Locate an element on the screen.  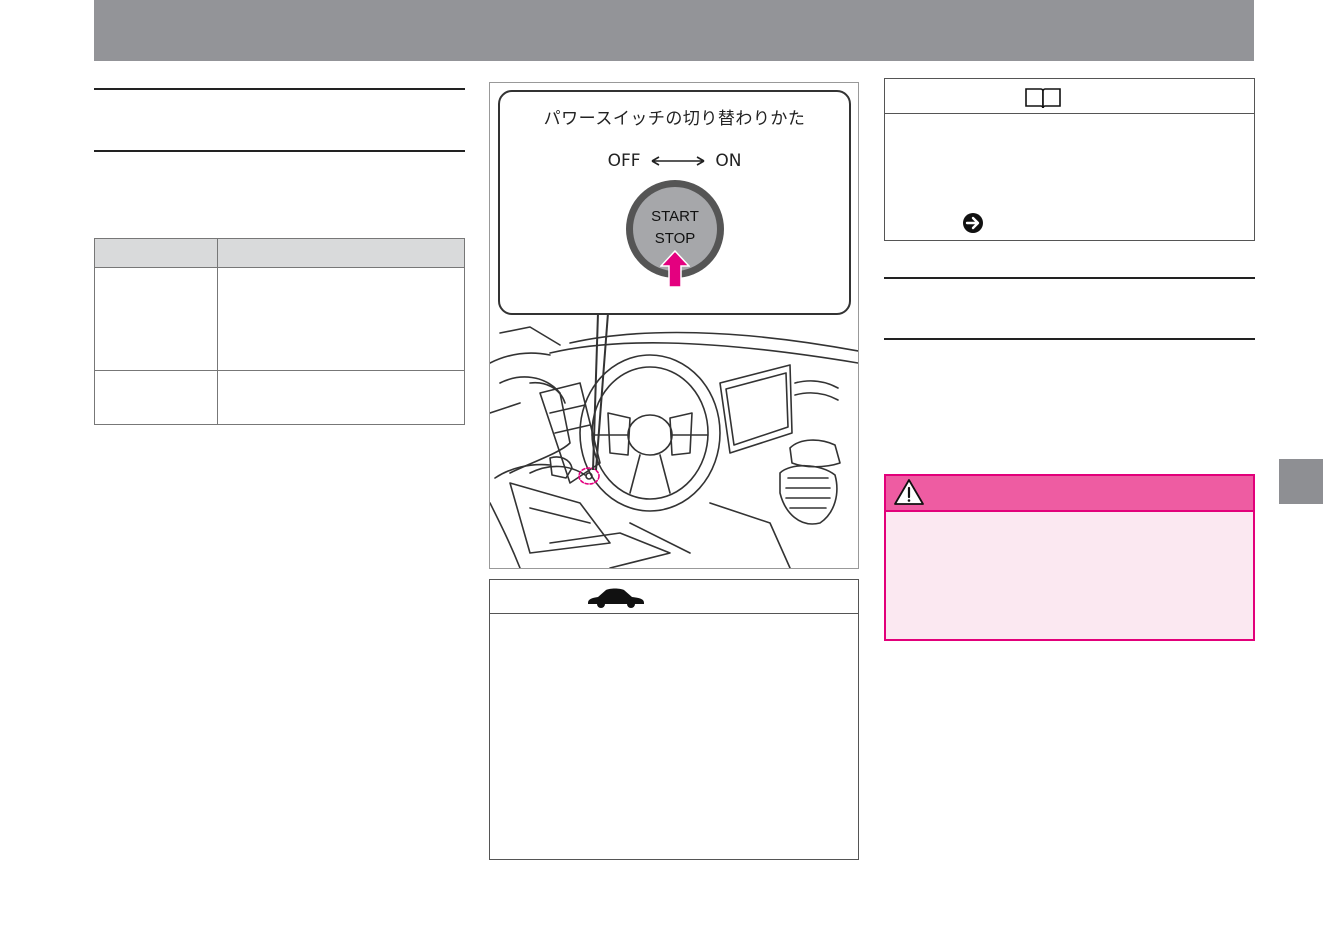
spec-table-row-divider is located at coordinates (279, 370).